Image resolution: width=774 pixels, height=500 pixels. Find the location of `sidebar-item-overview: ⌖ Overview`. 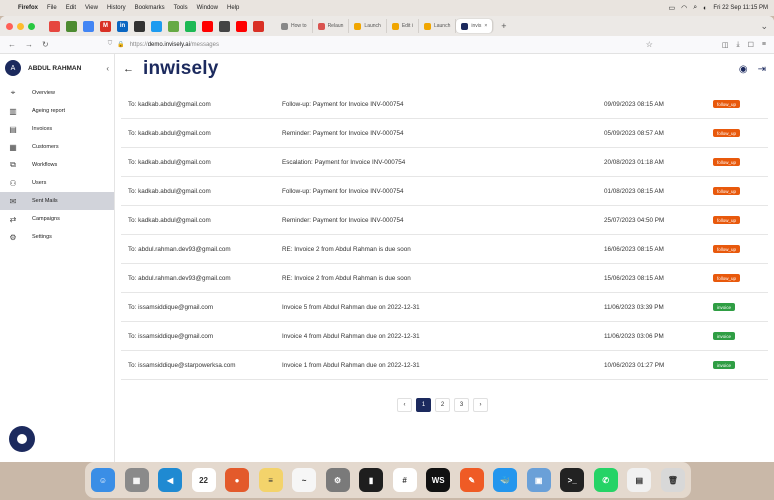

sidebar-item-overview: ⌖ Overview is located at coordinates (57, 93).